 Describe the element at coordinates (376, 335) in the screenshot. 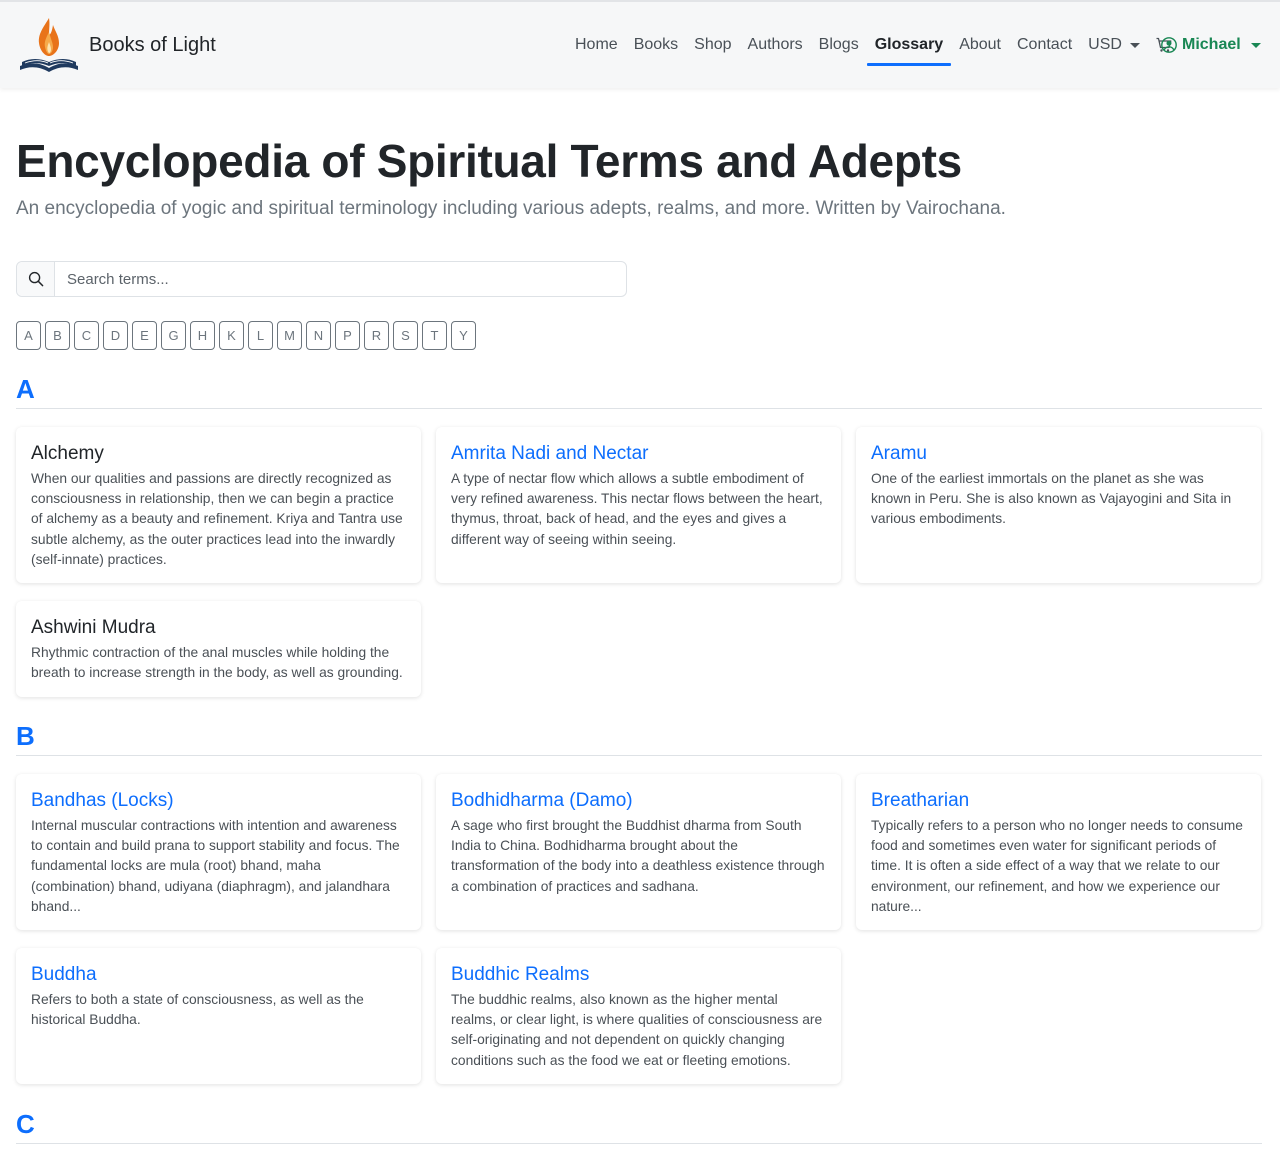

I see `letter-button-r: R` at that location.